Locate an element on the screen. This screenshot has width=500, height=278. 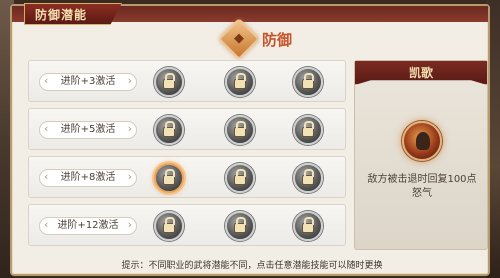
potential-slot-selected is located at coordinates (169, 178).